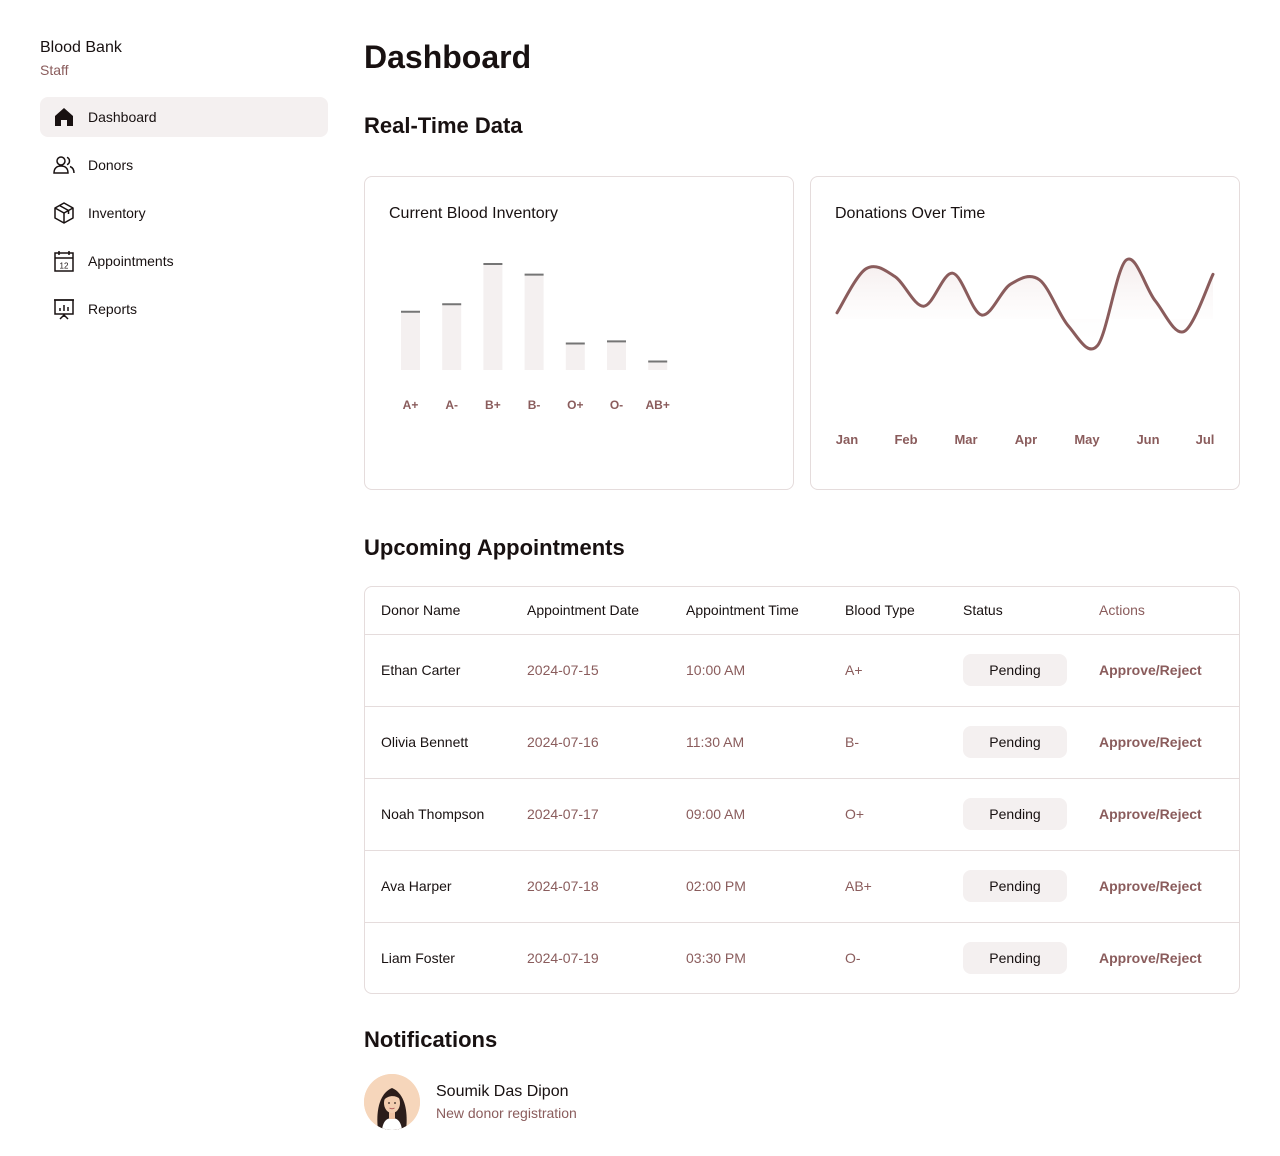 The image size is (1280, 1156). Describe the element at coordinates (410, 340) in the screenshot. I see `bar-A+` at that location.